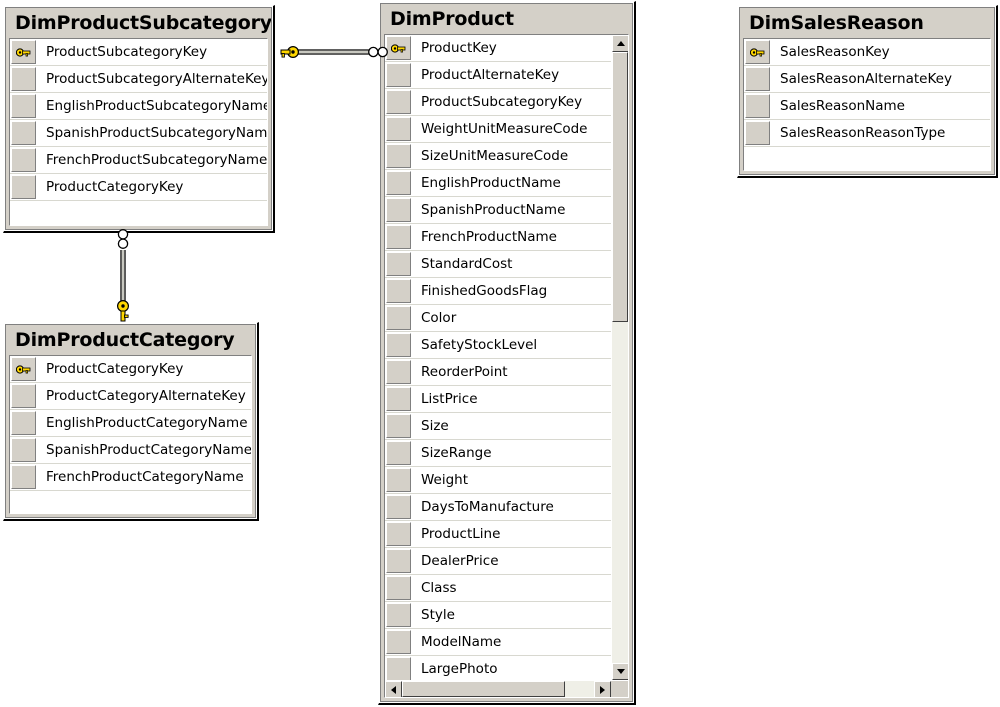 The image size is (1000, 707). Describe the element at coordinates (498, 210) in the screenshot. I see `field-row: SpanishProductName` at that location.